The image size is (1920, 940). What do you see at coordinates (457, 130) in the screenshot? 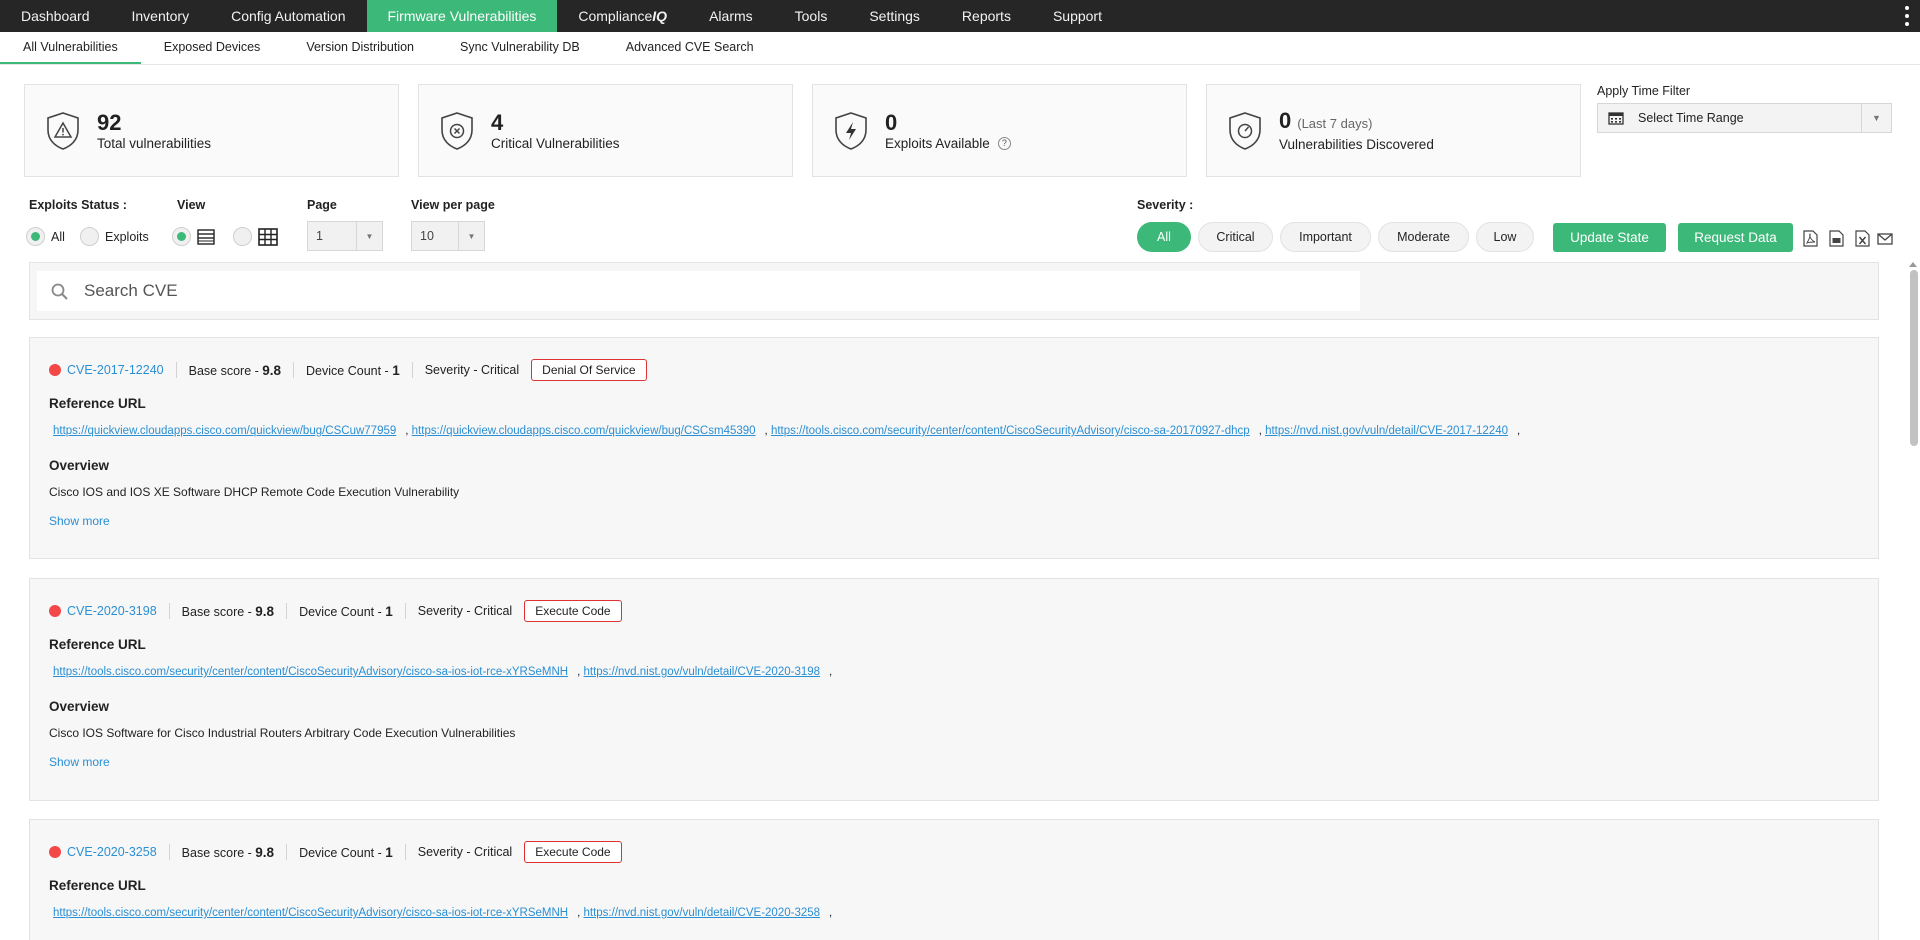
I see `x-shield-icon` at bounding box center [457, 130].